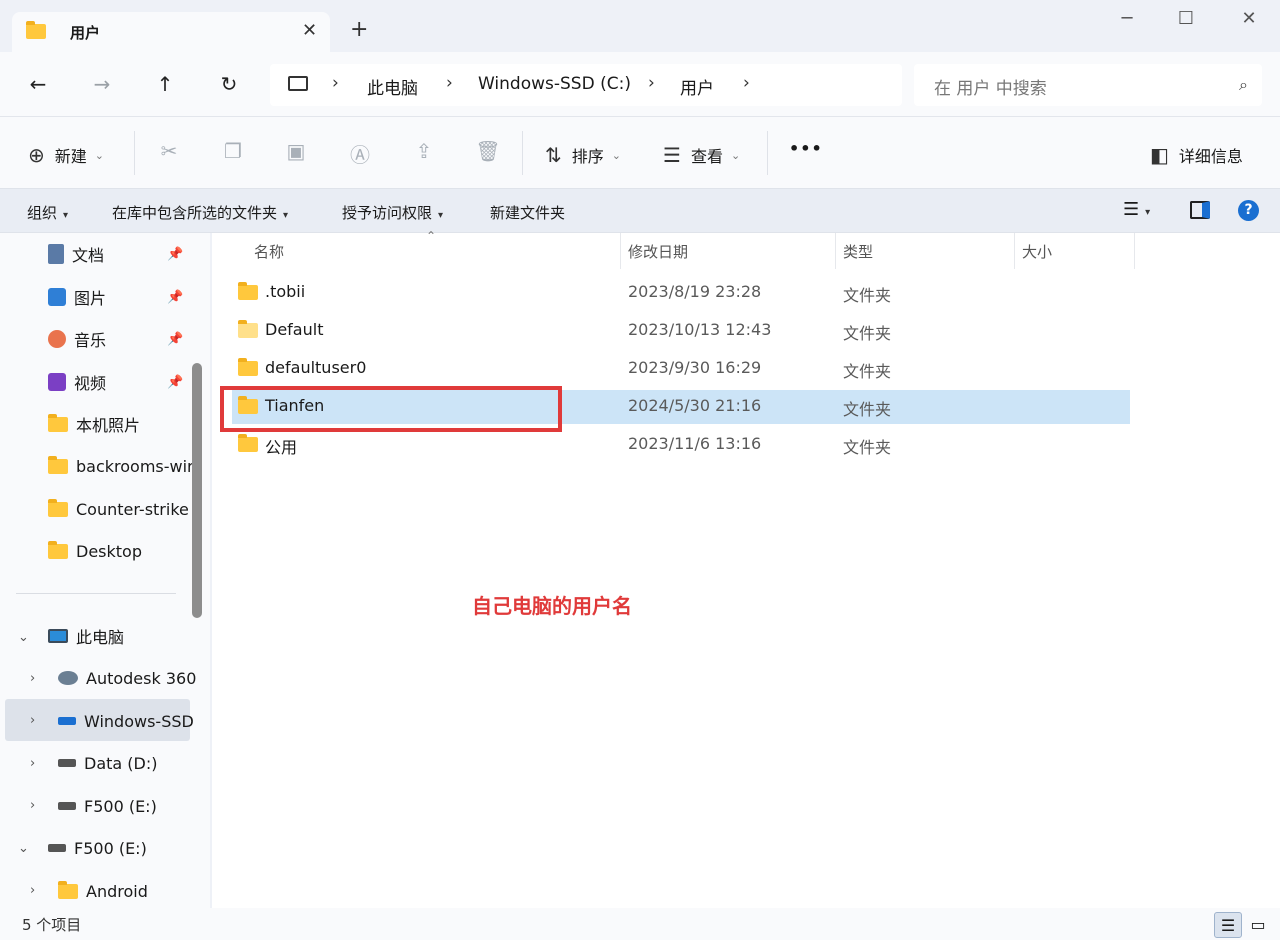 The height and width of the screenshot is (940, 1280). I want to click on sidebar-item-android: Android, so click(103, 889).